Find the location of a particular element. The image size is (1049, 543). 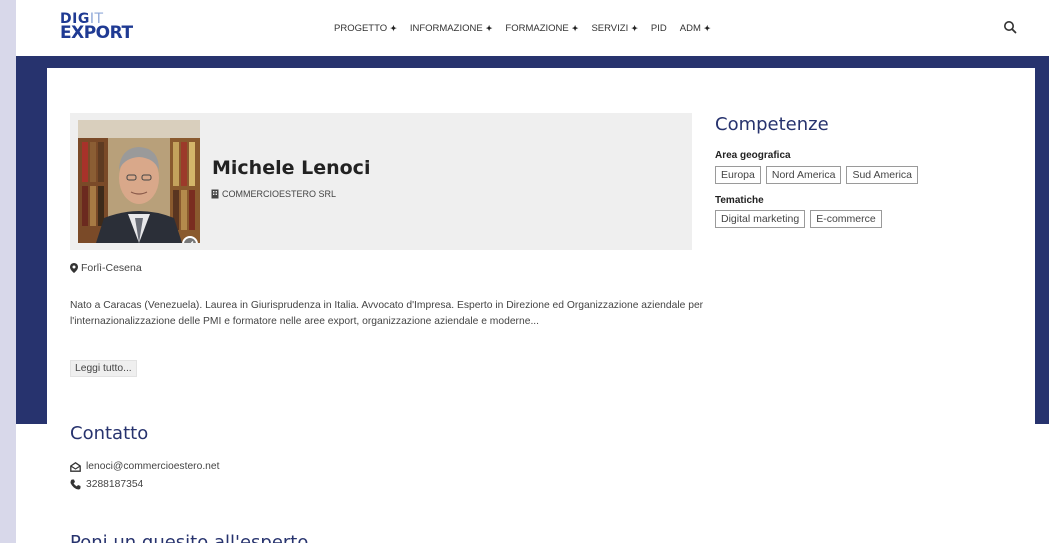

logo-text-export: EXPORT is located at coordinates (96, 33).